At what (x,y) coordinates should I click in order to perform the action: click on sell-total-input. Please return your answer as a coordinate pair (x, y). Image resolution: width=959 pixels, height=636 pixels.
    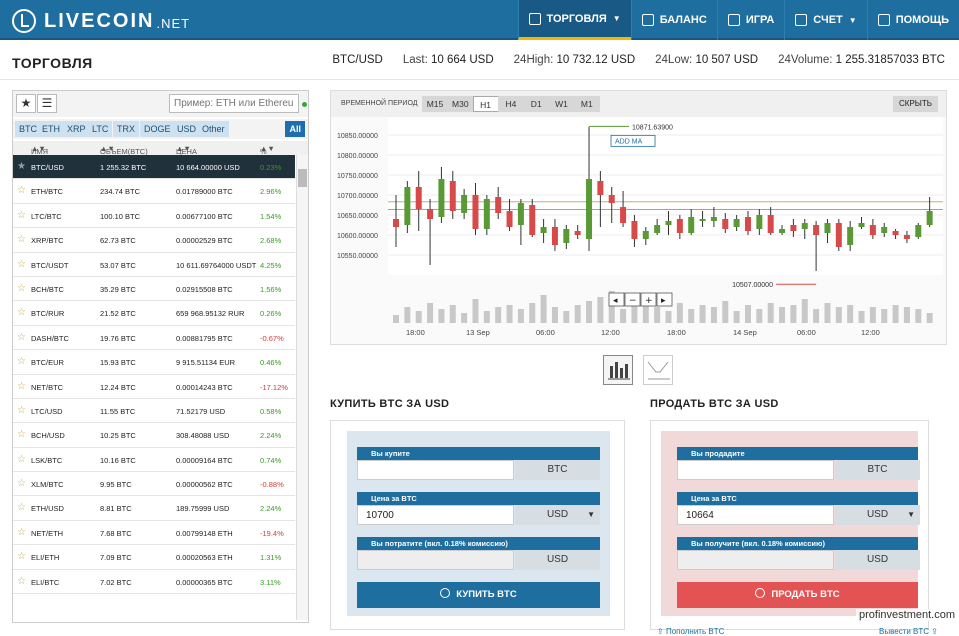
    Looking at the image, I should click on (755, 560).